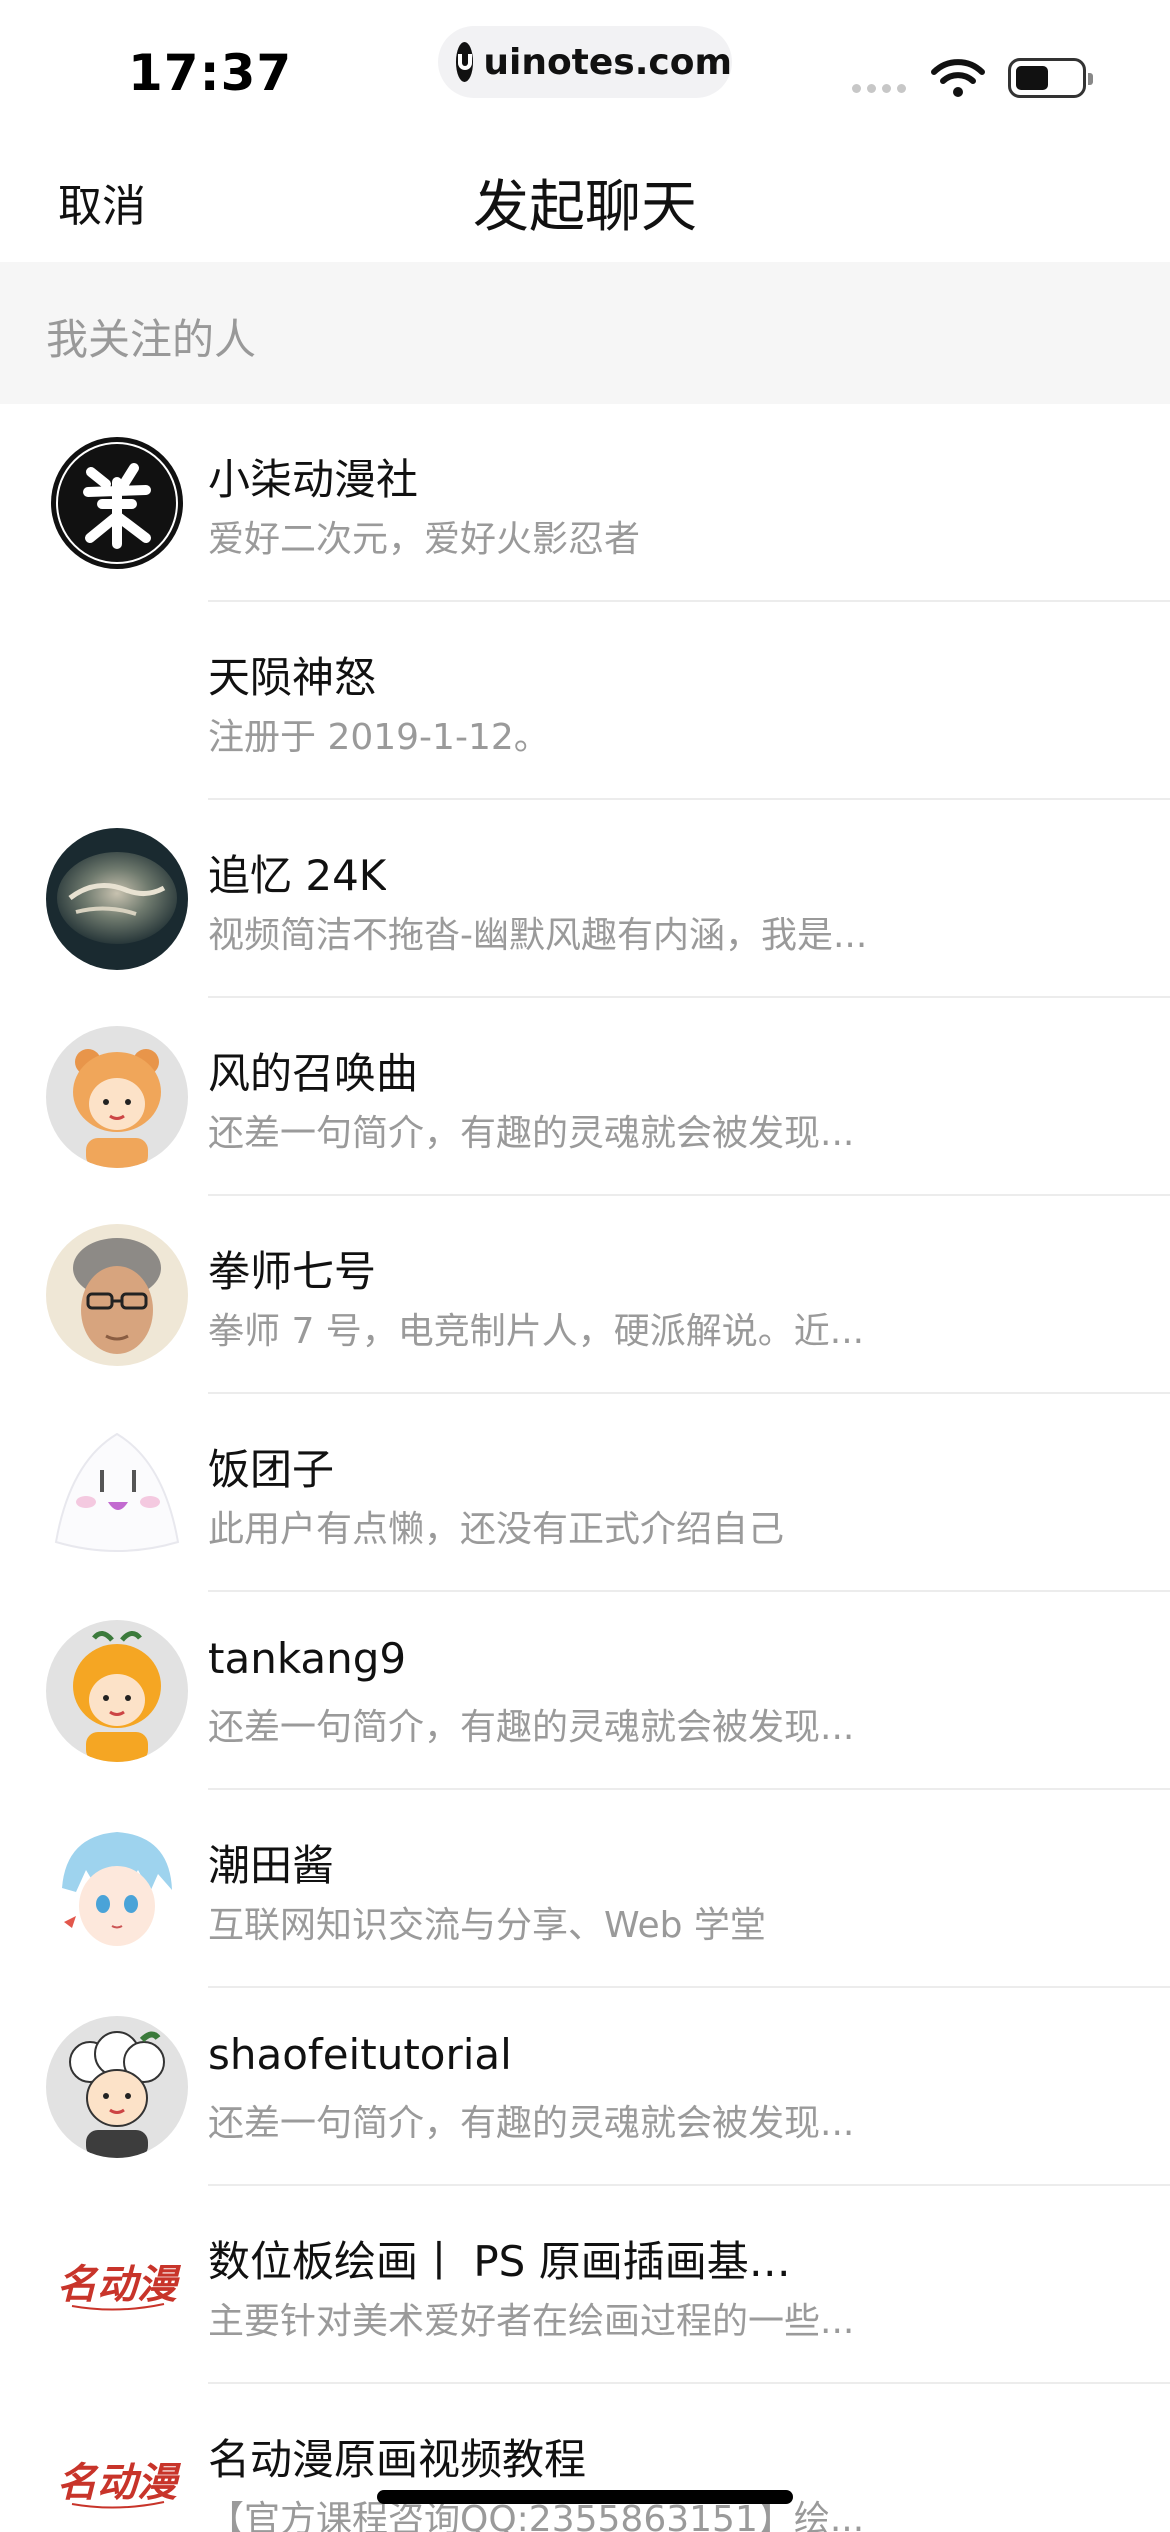  Describe the element at coordinates (585, 1493) in the screenshot. I see `list-item: 饭团子 此用户有点懒，还没有正式介绍自己` at that location.